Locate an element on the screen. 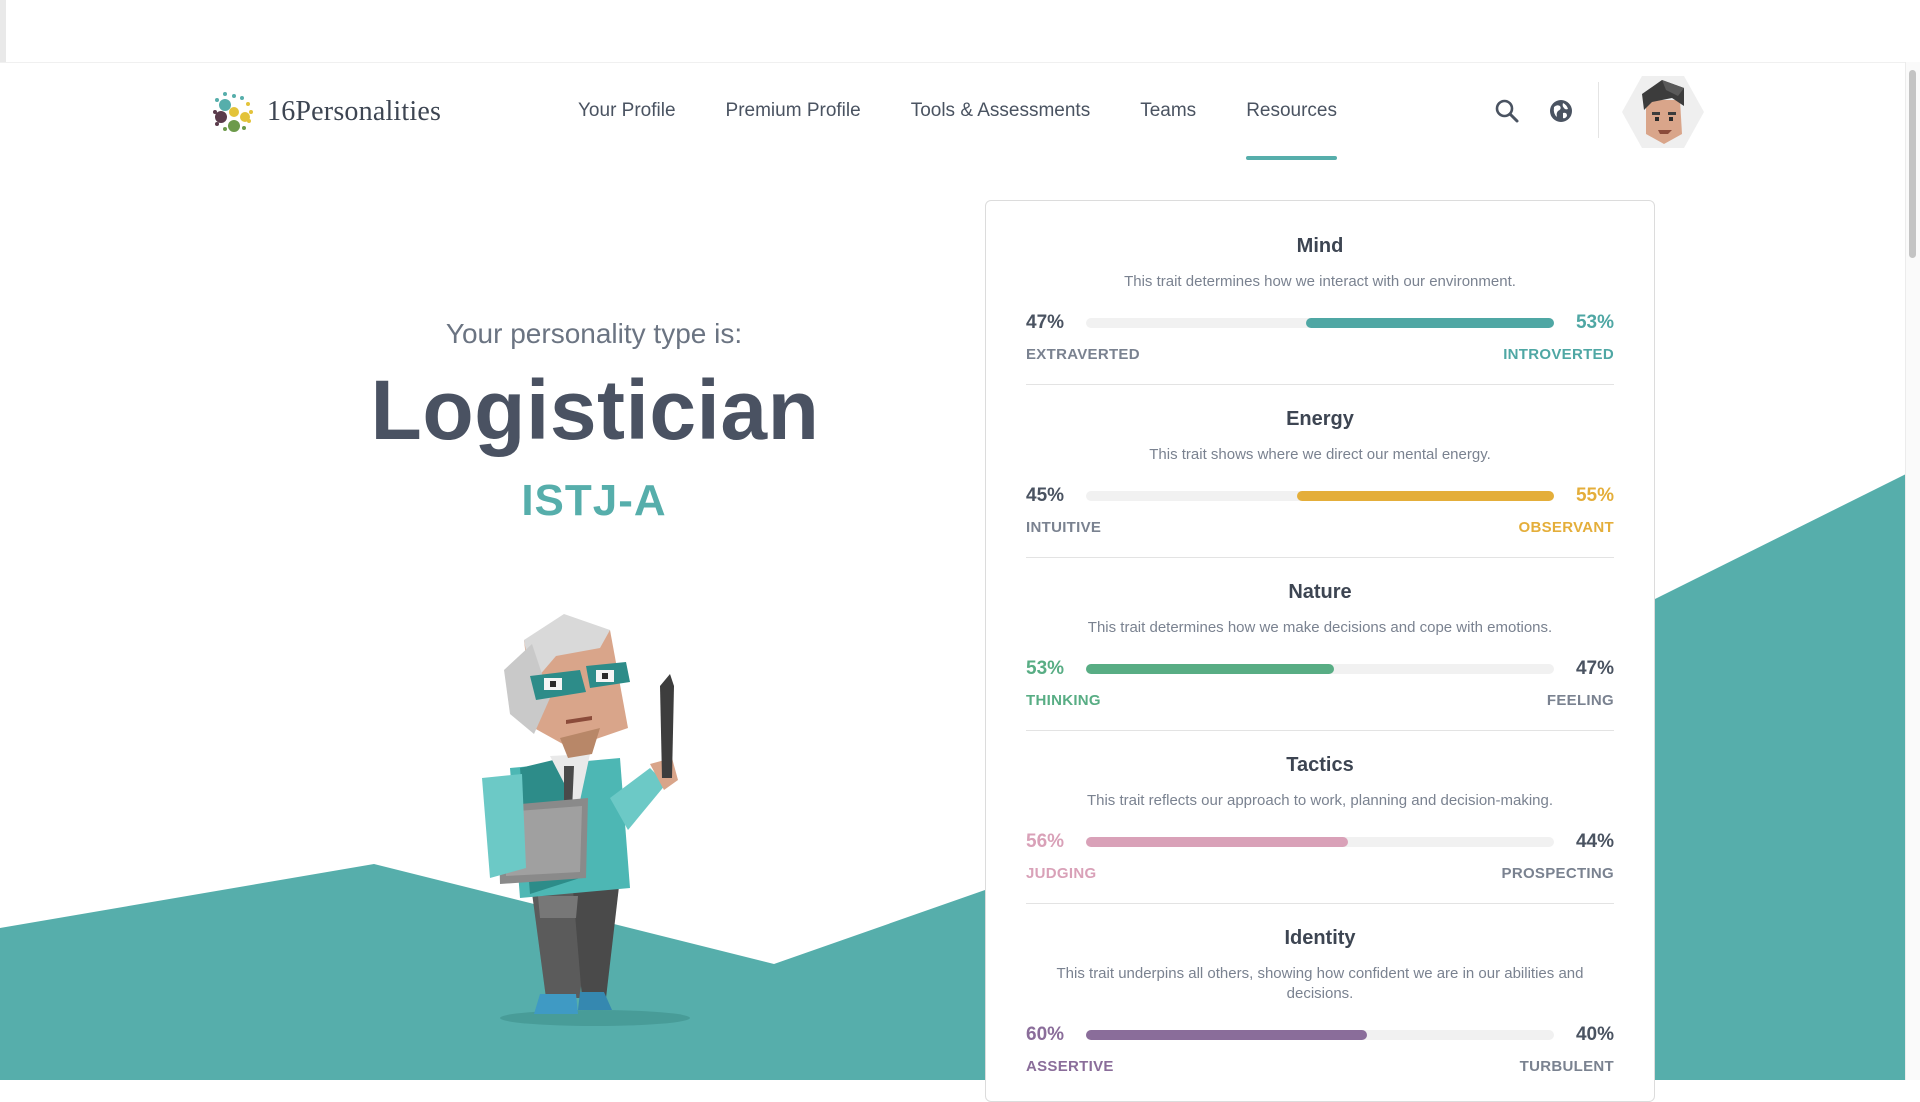 This screenshot has height=1102, width=1920. search-button is located at coordinates (1507, 111).